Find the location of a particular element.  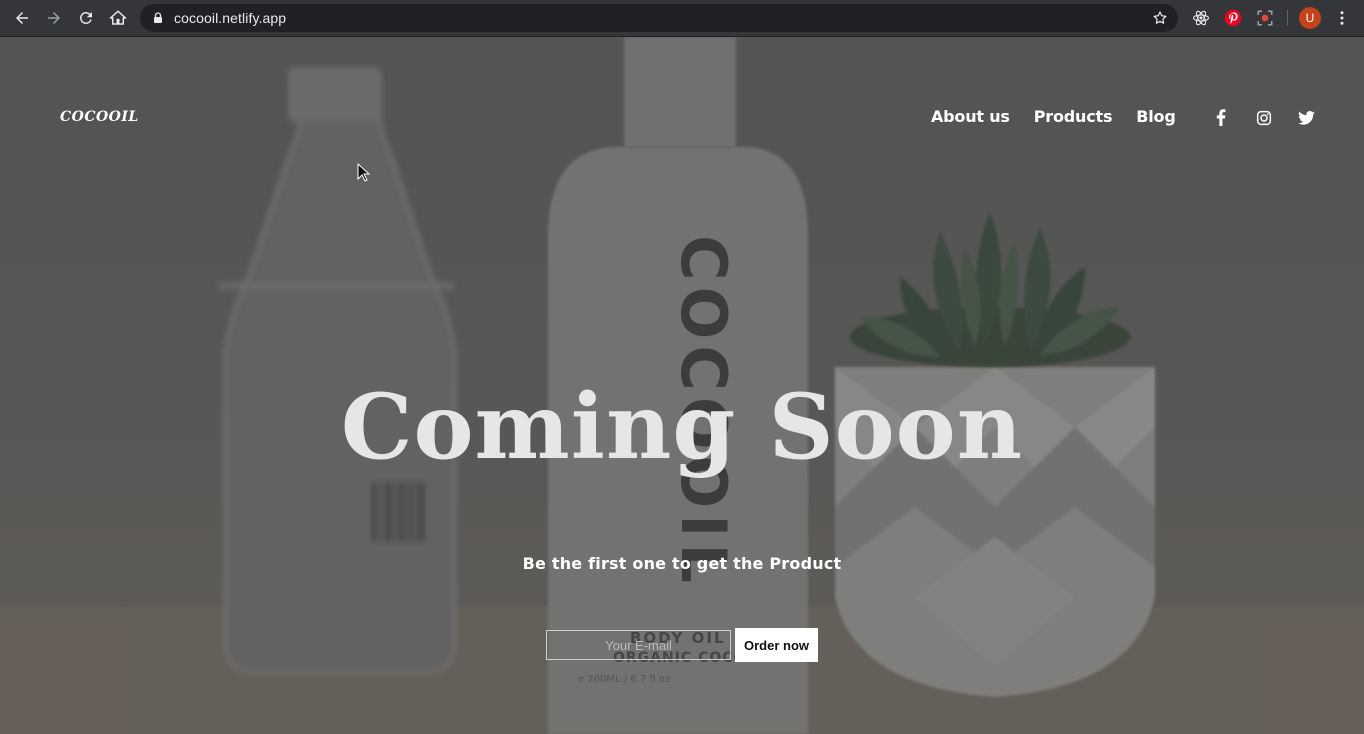

profile-avatar: U is located at coordinates (1310, 18).